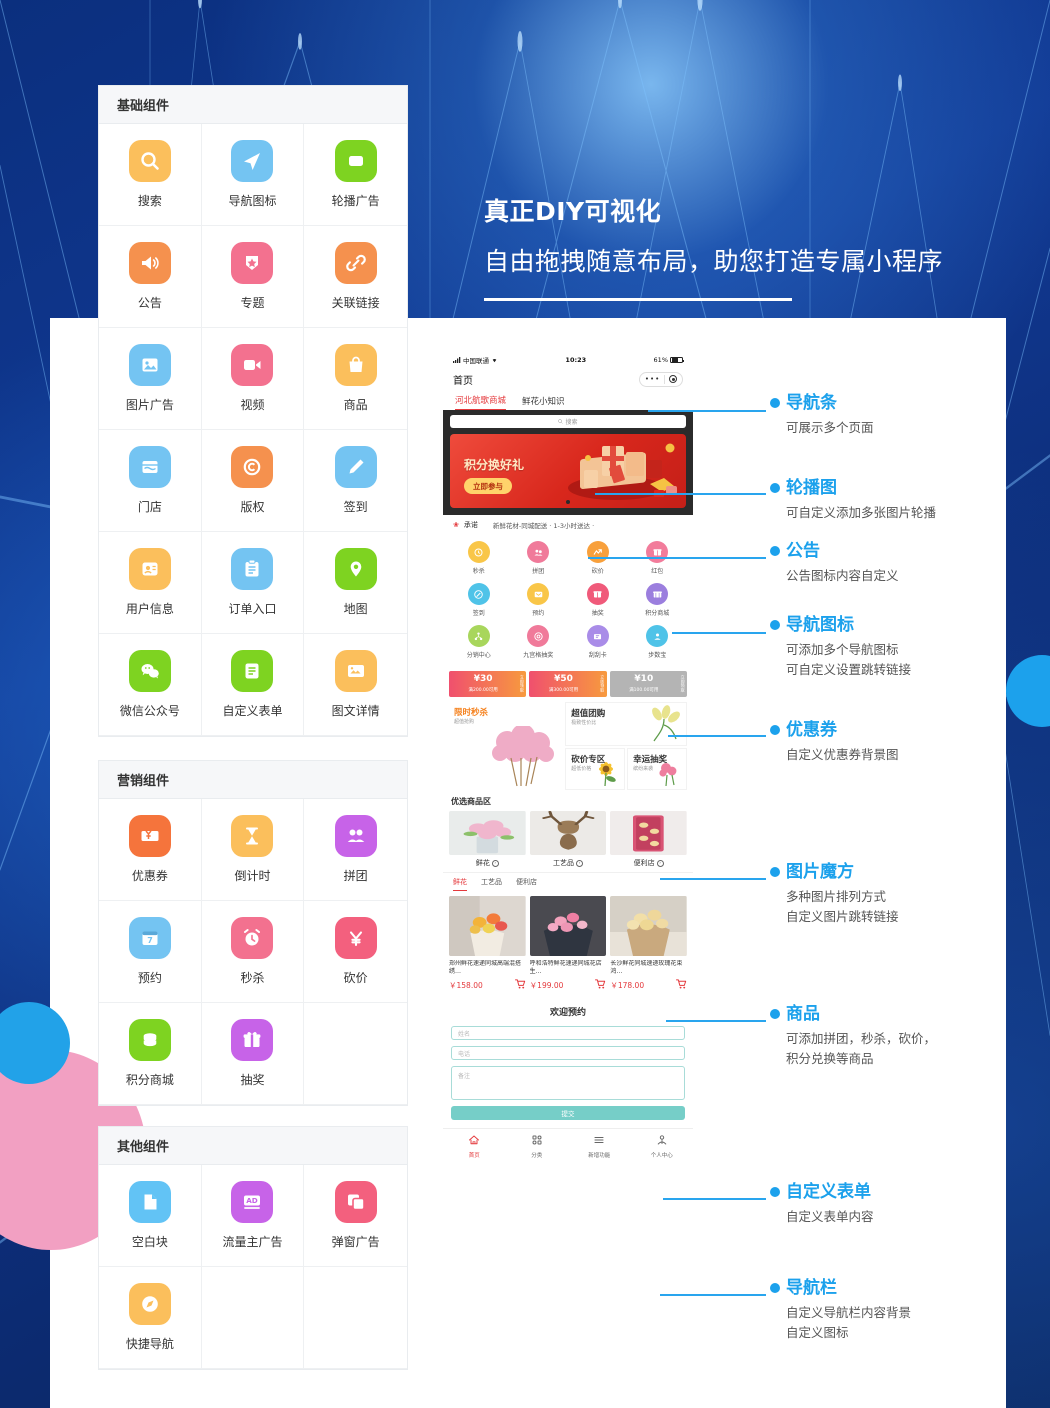 The width and height of the screenshot is (1050, 1408). I want to click on phone-nav-item-11: 步数宝, so click(658, 642).